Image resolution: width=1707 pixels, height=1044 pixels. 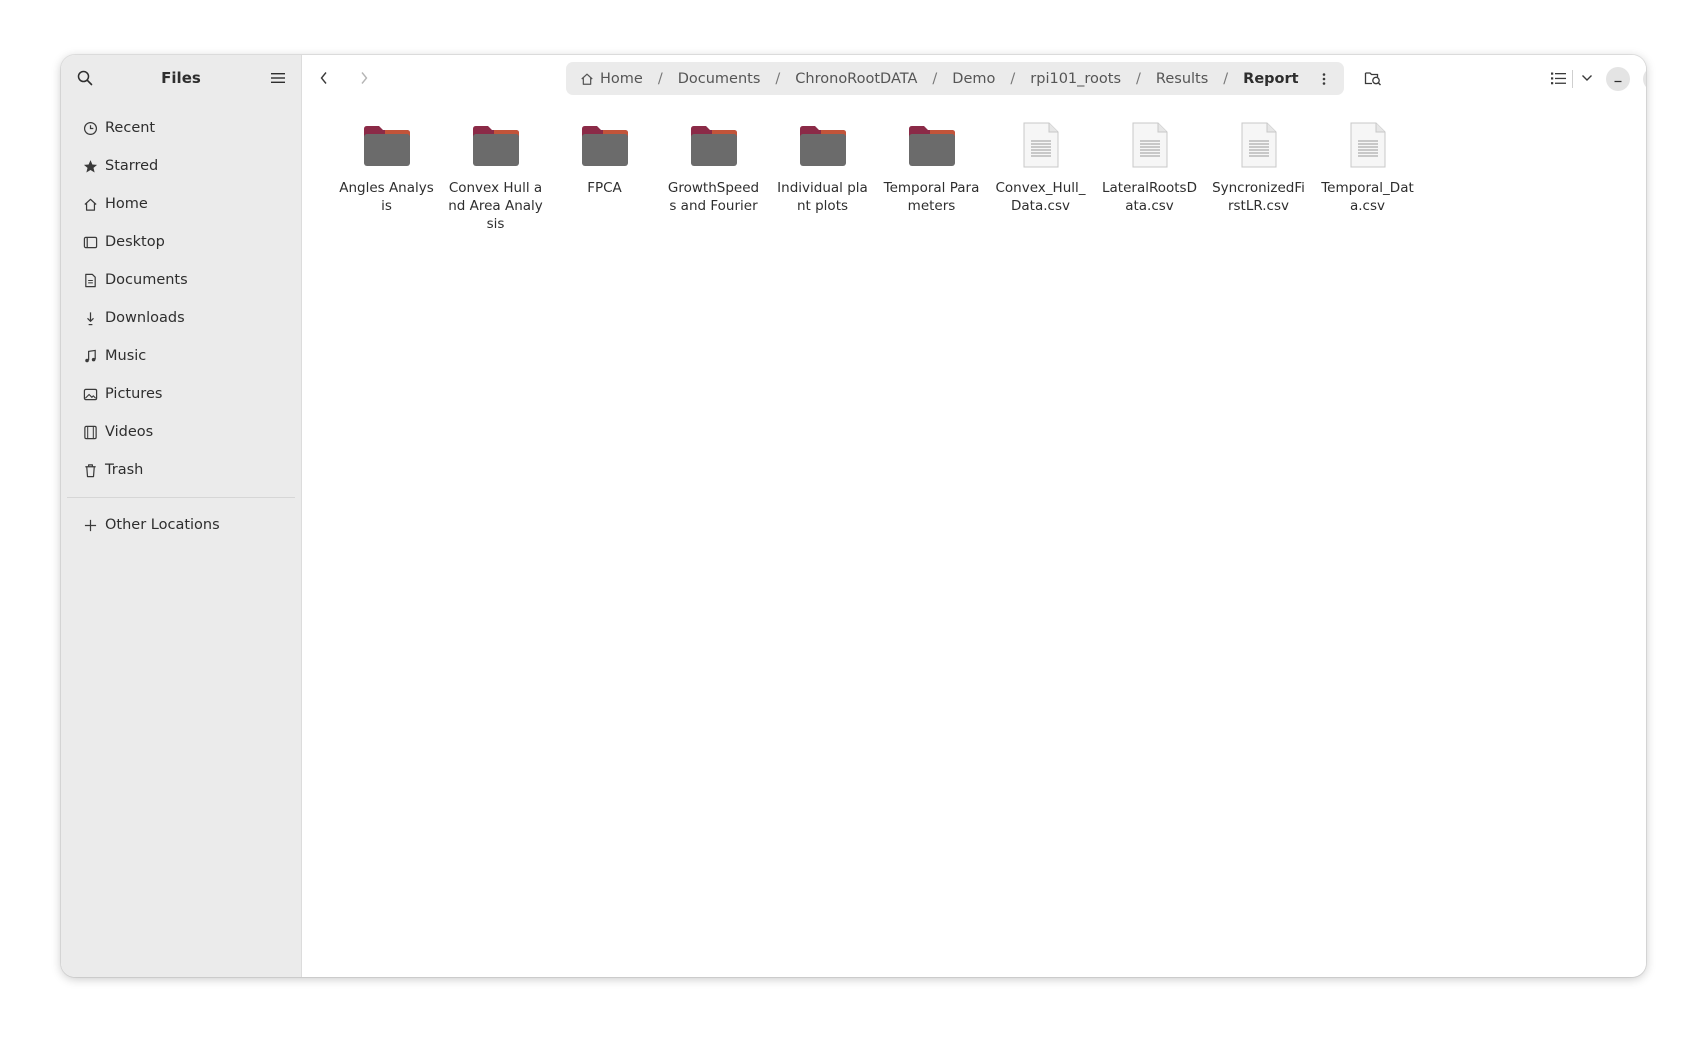 I want to click on sidebar-header: Files, so click(x=181, y=78).